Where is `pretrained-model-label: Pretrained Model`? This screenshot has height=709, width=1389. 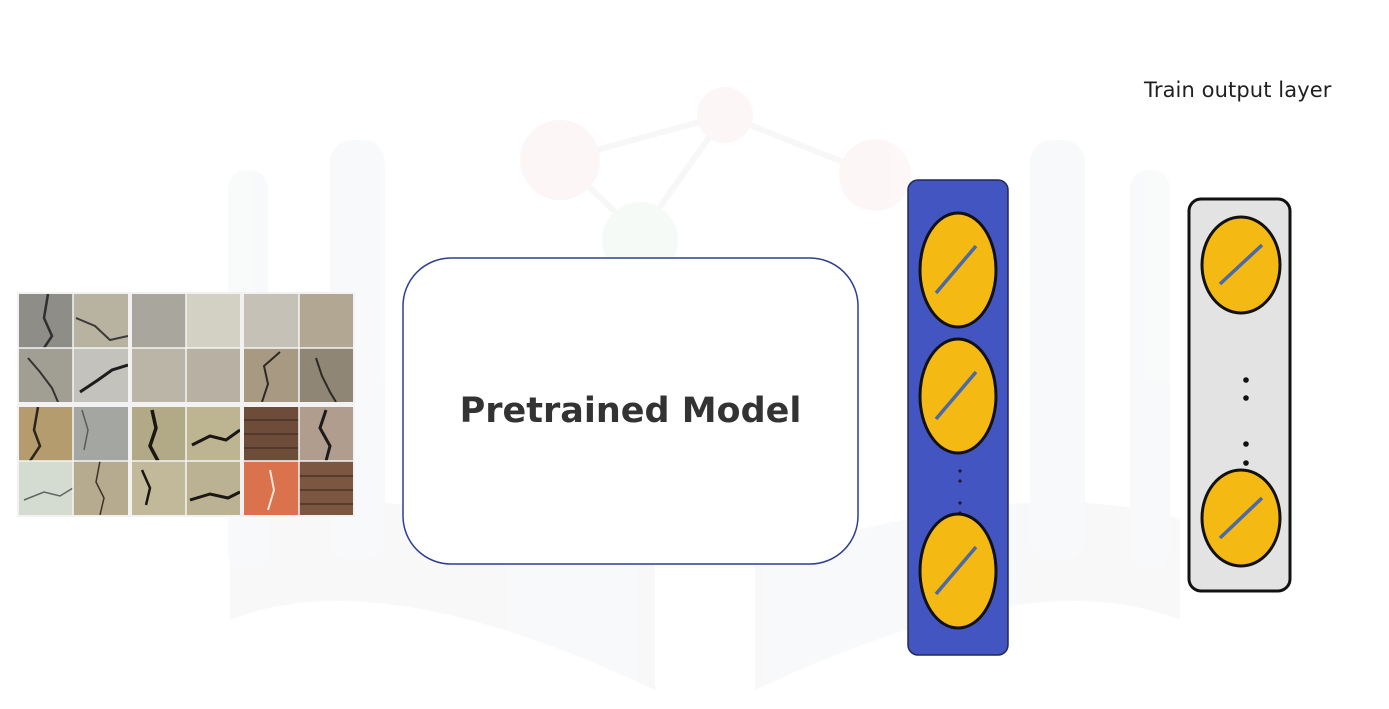
pretrained-model-label: Pretrained Model is located at coordinates (630, 411).